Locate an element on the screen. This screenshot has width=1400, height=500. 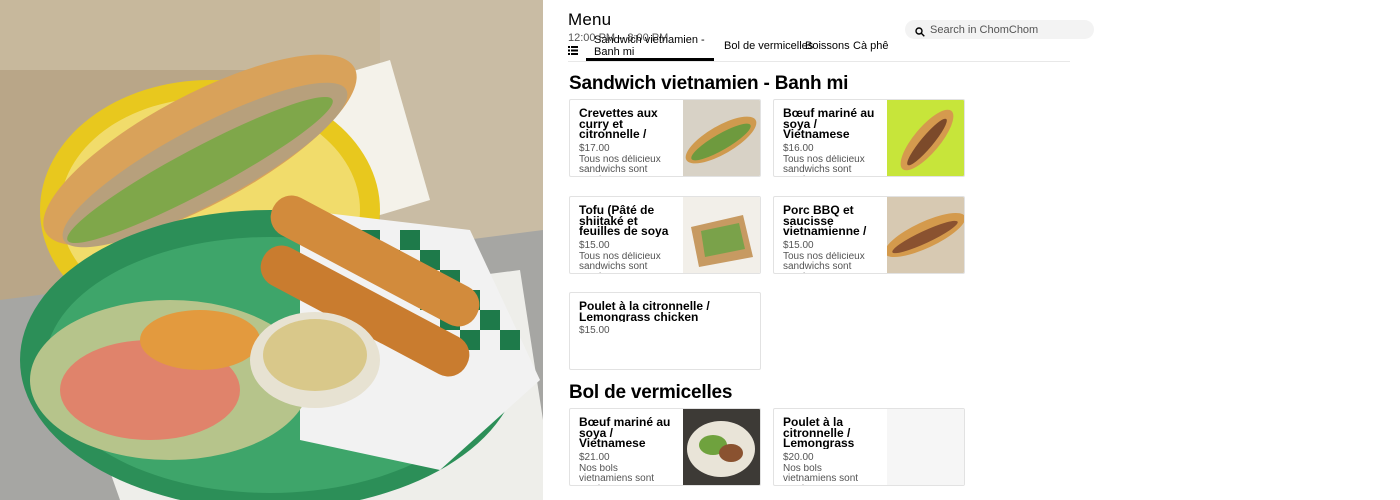
item-price: $21.00 is located at coordinates (594, 457).